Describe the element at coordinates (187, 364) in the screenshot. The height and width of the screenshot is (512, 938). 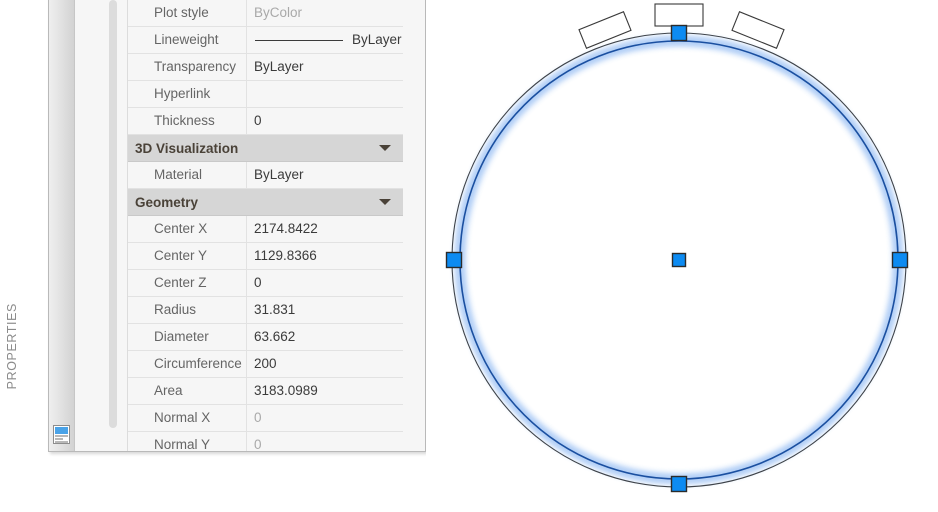
I see `property-label-circumference: Circumference` at that location.